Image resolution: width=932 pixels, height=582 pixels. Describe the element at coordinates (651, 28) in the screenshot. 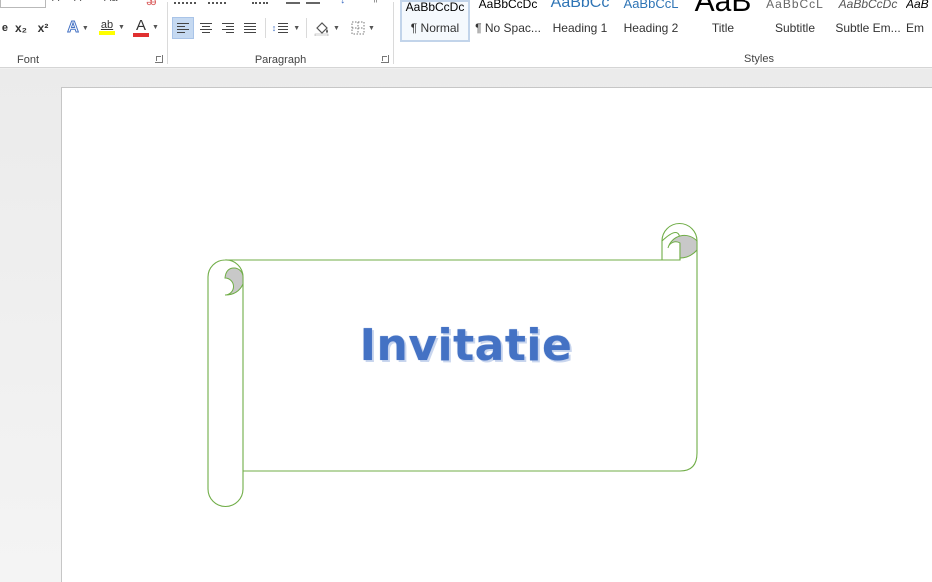

I see `style-name: Heading 2` at that location.